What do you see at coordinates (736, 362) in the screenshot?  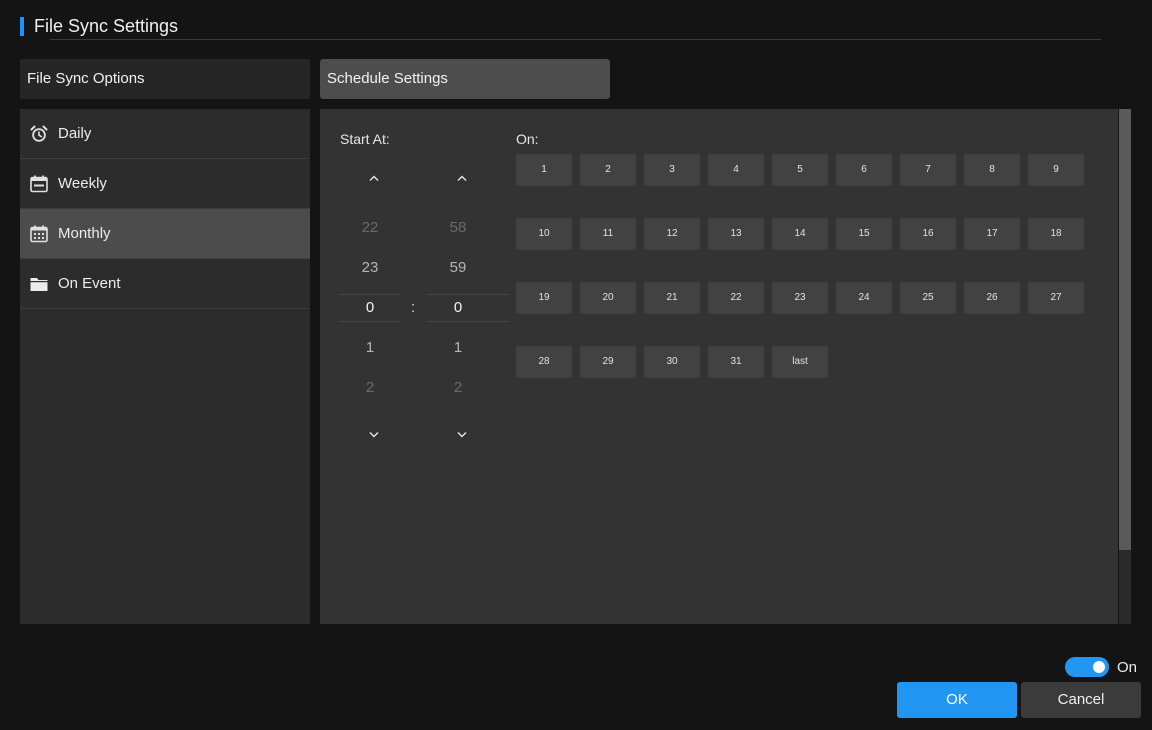 I see `day-button: 31` at bounding box center [736, 362].